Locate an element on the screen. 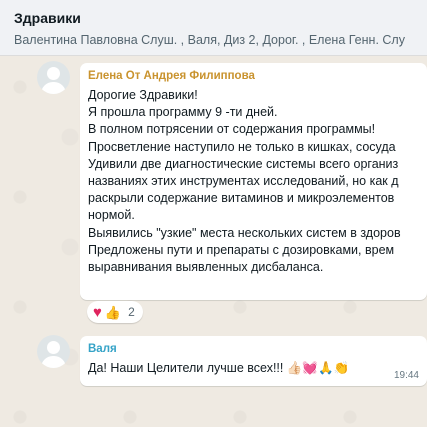  message-sender: Елена От Андрея Филиппова is located at coordinates (254, 76).